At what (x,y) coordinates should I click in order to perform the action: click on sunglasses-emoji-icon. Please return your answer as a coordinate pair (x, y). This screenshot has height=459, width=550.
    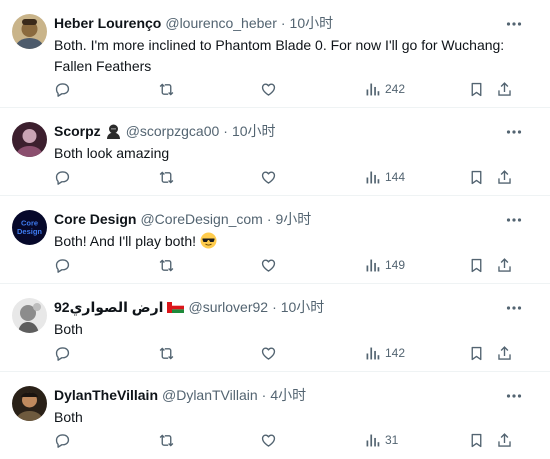
    Looking at the image, I should click on (208, 240).